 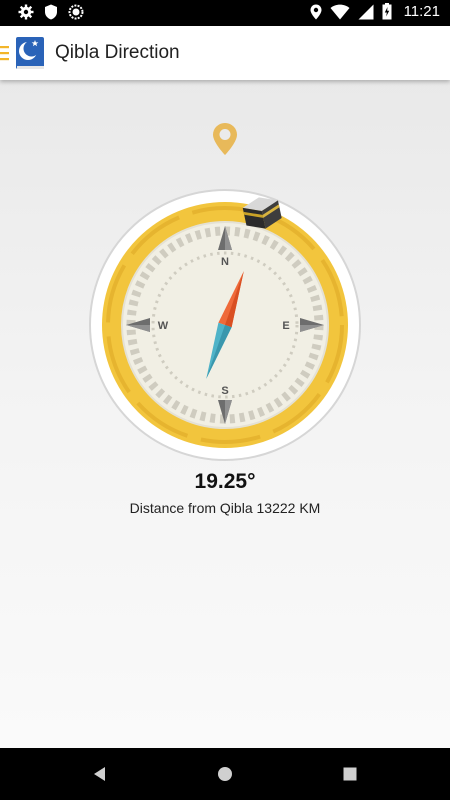 I want to click on app-title: Qibla Direction, so click(x=117, y=52).